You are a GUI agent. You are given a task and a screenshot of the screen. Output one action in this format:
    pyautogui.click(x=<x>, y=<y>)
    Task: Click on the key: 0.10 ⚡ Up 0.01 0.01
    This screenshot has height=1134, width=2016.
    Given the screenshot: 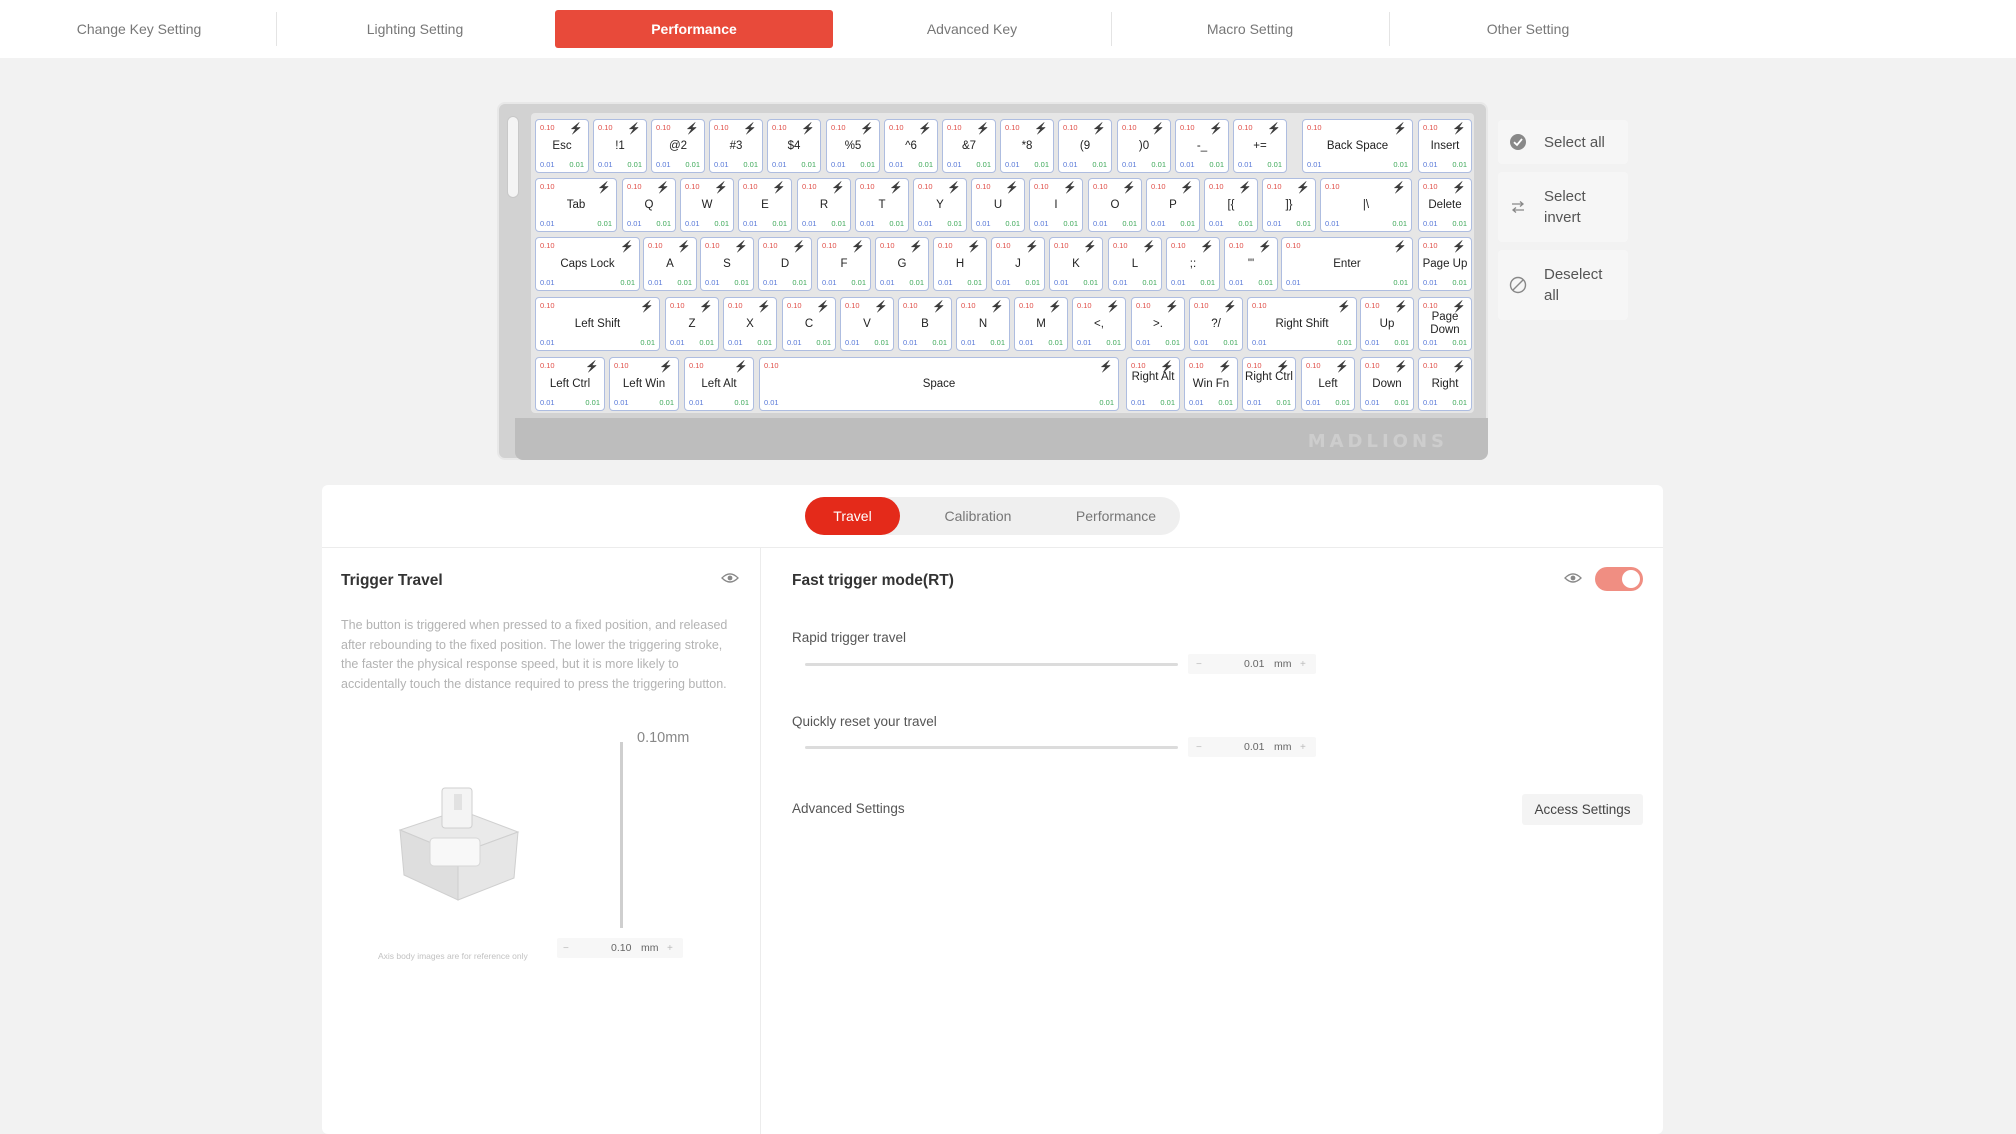 What is the action you would take?
    pyautogui.click(x=1387, y=324)
    